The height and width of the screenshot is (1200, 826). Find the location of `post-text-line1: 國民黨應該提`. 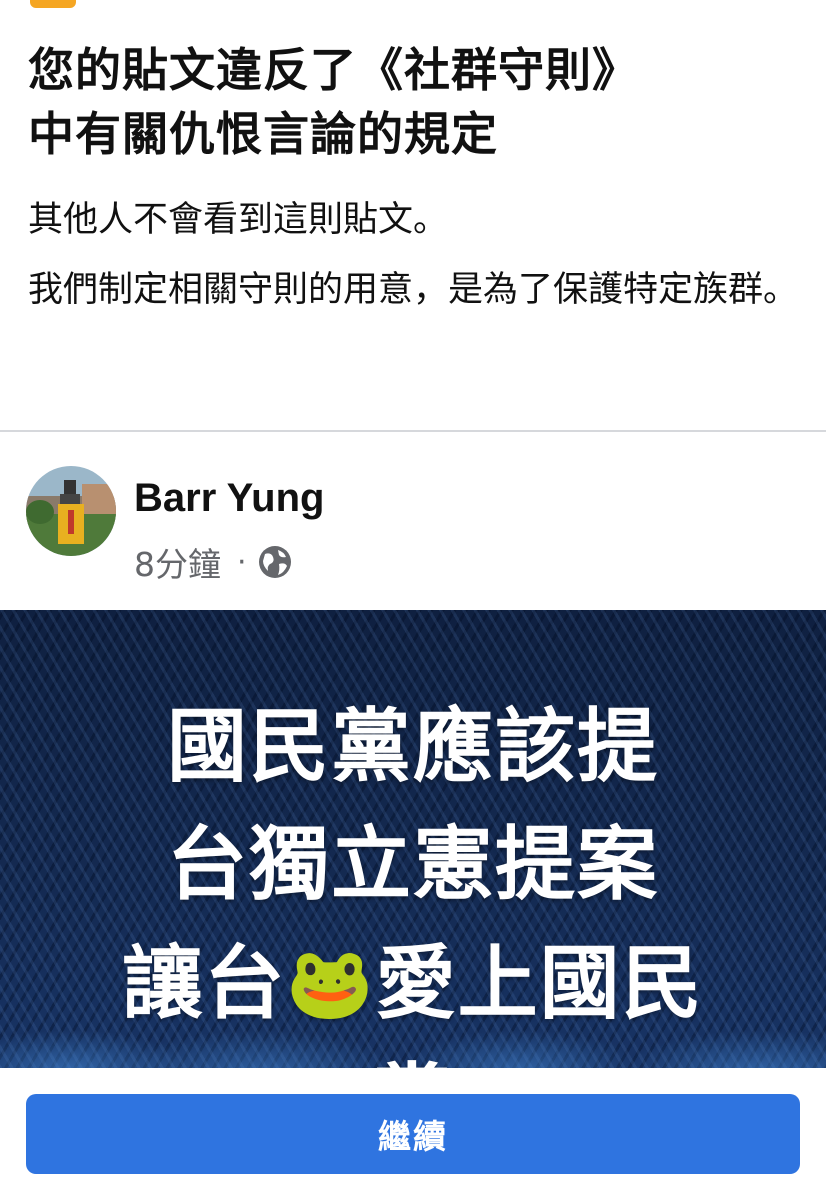

post-text-line1: 國民黨應該提 is located at coordinates (413, 746).